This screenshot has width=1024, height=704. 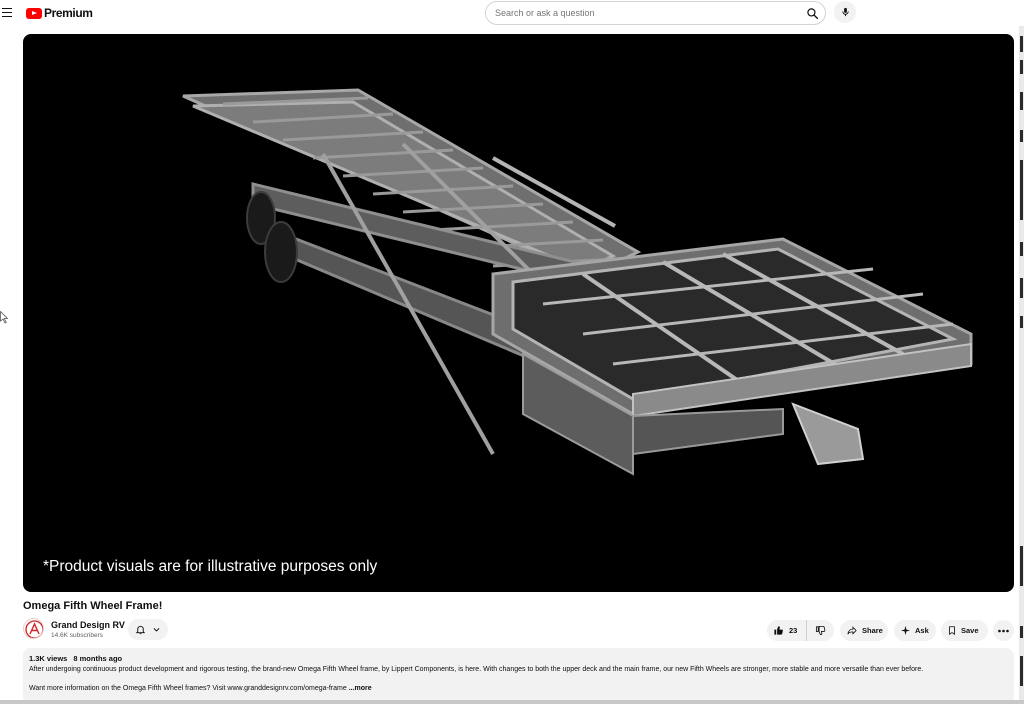 I want to click on channel-name: Grand Design RV, so click(x=88, y=625).